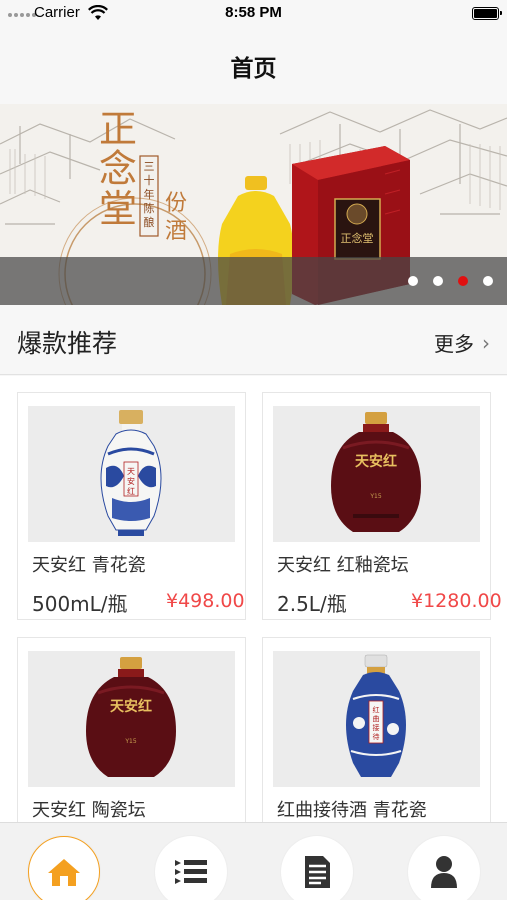 This screenshot has width=507, height=900. What do you see at coordinates (176, 231) in the screenshot?
I see `svg-text: 酒` at bounding box center [176, 231].